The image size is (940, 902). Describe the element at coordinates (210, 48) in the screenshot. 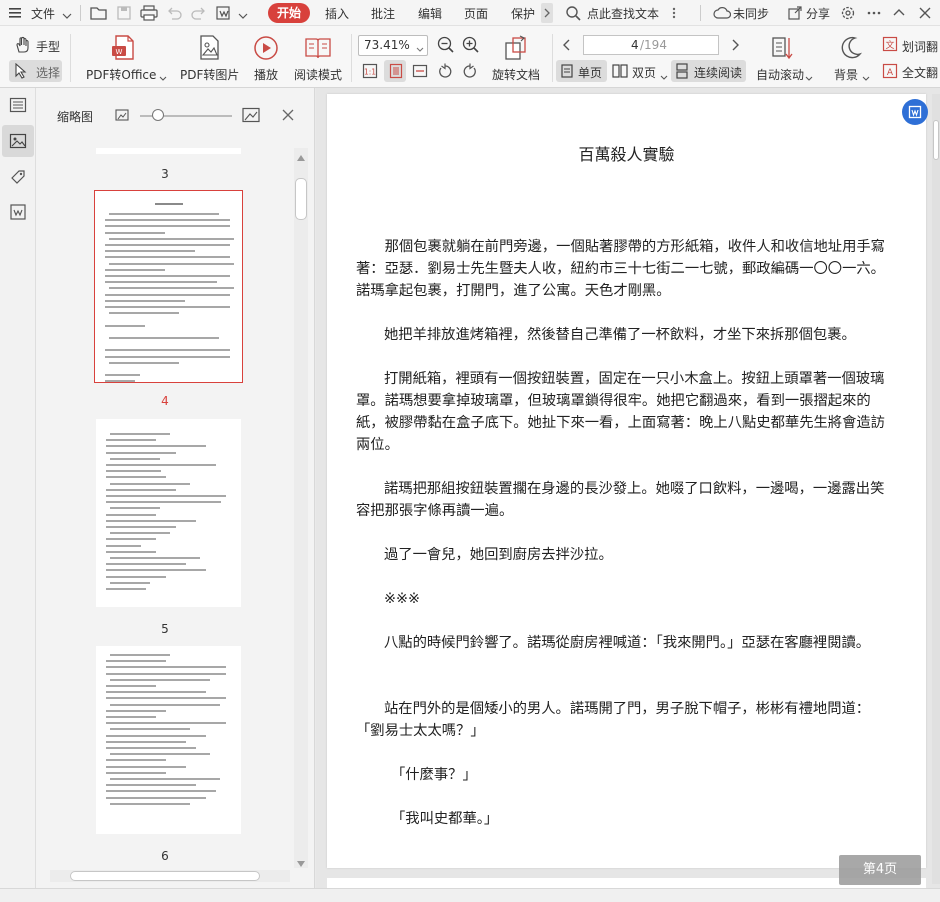

I see `pdf-to-image-icon` at that location.